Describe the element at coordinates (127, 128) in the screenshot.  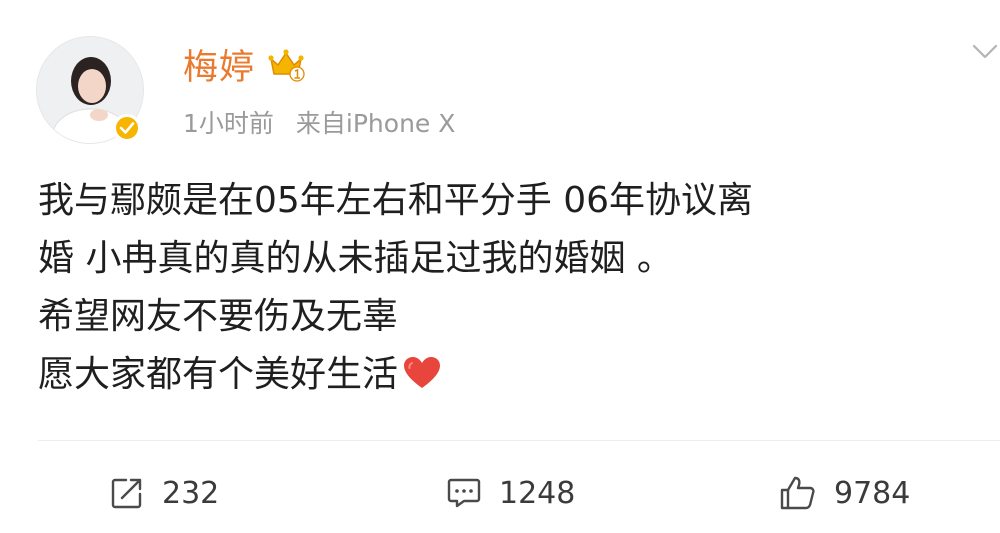
I see `verified-badge-icon` at that location.